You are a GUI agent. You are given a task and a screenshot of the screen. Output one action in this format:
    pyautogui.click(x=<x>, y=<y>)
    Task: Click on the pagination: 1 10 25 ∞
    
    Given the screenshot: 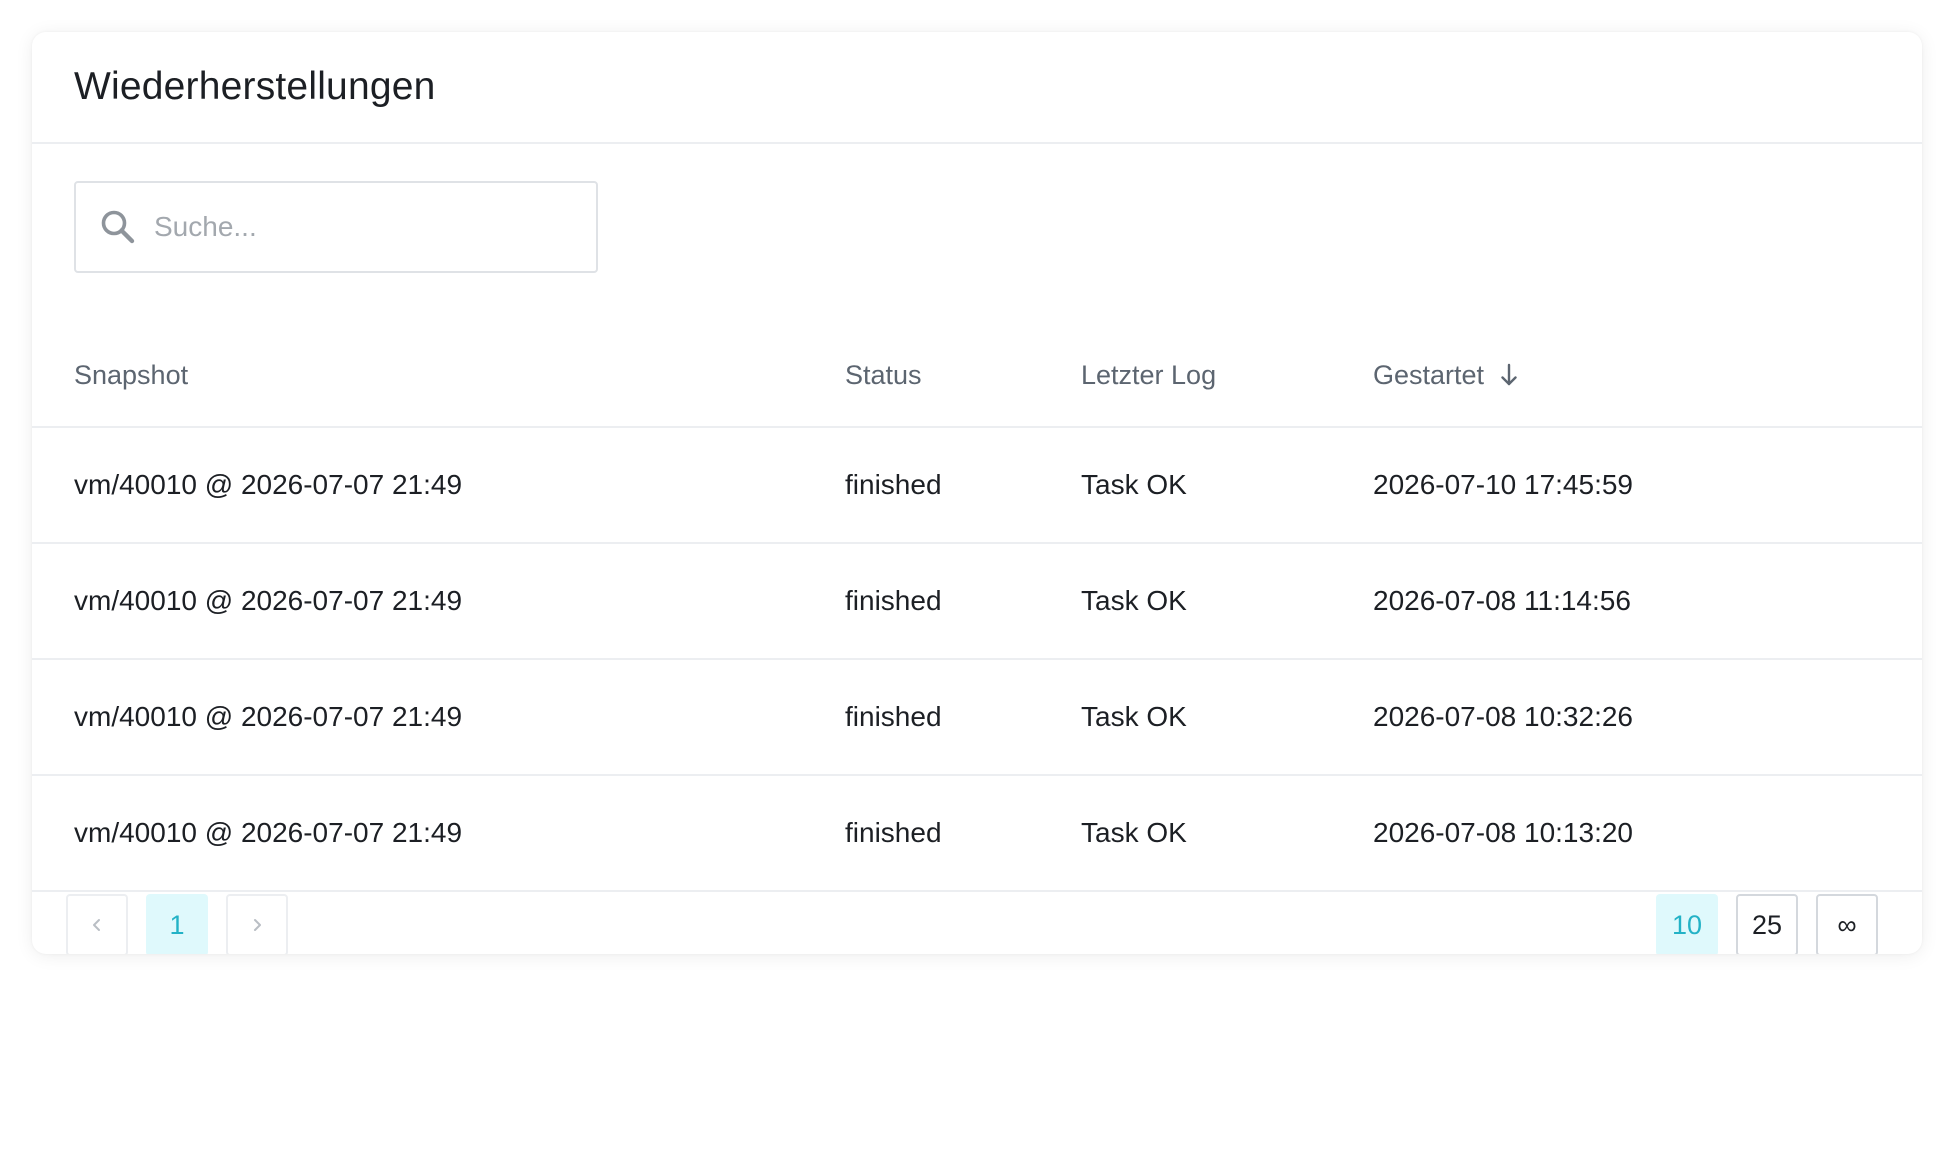 What is the action you would take?
    pyautogui.click(x=977, y=924)
    